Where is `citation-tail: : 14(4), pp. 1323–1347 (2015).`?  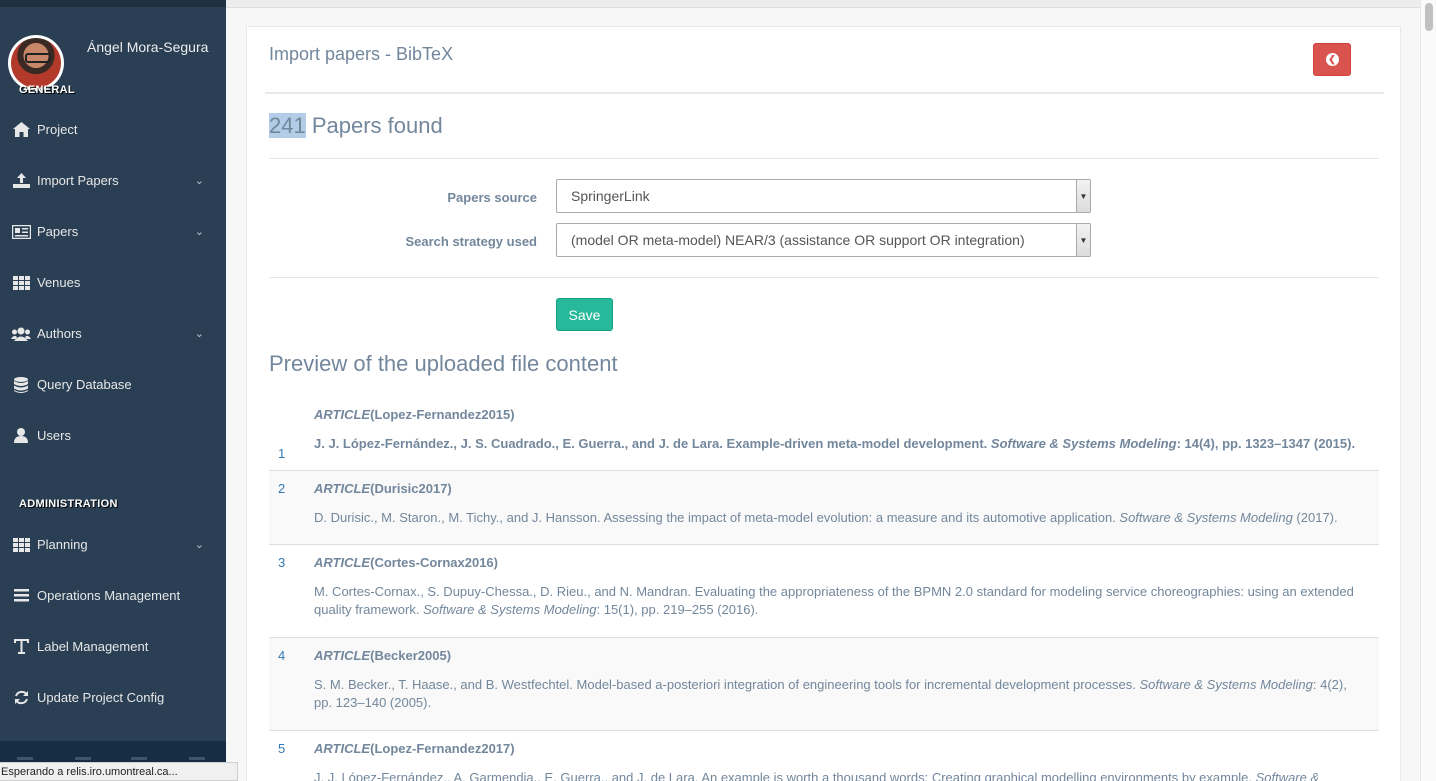 citation-tail: : 14(4), pp. 1323–1347 (2015). is located at coordinates (1266, 443).